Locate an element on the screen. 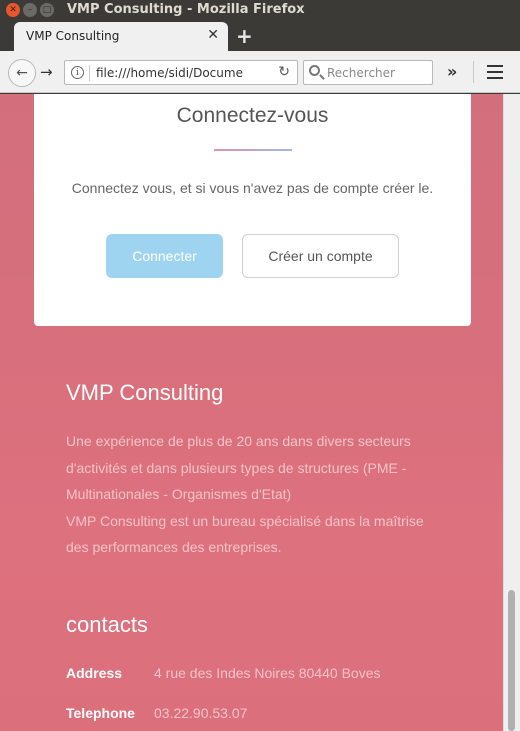 The width and height of the screenshot is (520, 731). url-bar: i file:///home/sidi/Docume ↻ is located at coordinates (181, 72).